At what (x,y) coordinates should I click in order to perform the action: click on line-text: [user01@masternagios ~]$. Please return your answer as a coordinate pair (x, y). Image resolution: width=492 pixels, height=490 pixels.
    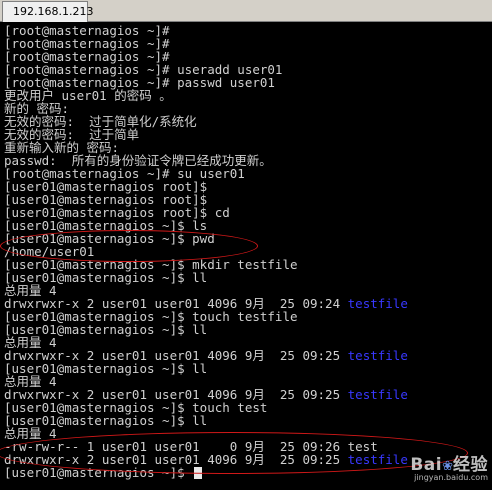
    Looking at the image, I should click on (98, 472).